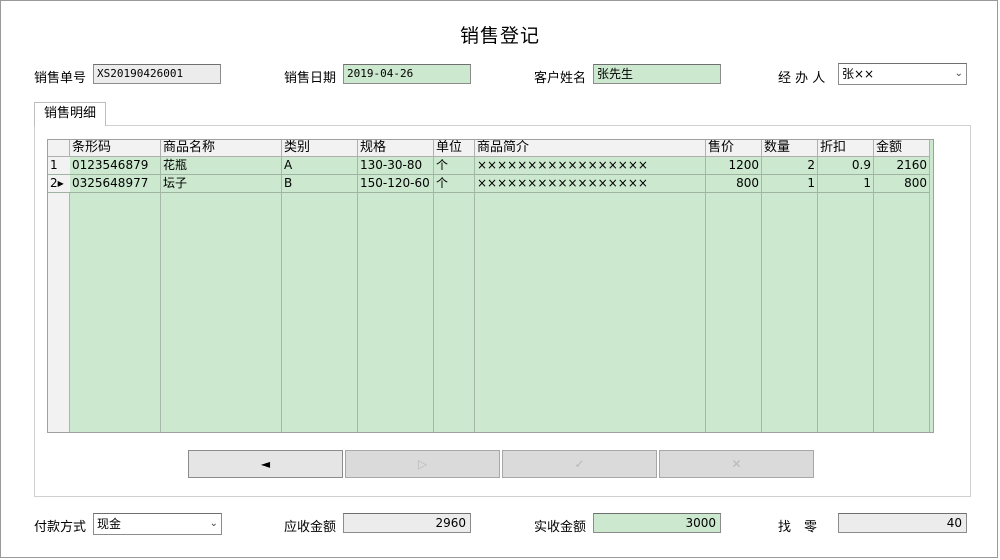  What do you see at coordinates (54, 183) in the screenshot?
I see `row-index: 2` at bounding box center [54, 183].